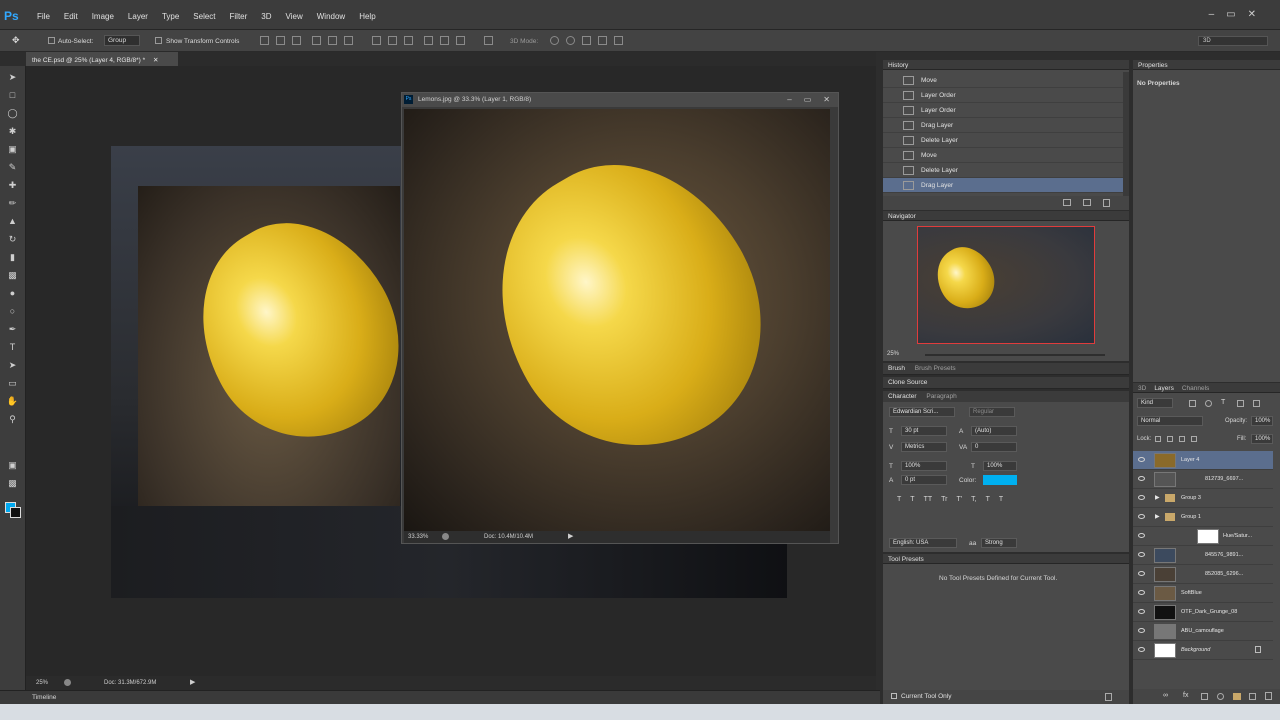 Image resolution: width=1280 pixels, height=720 pixels. I want to click on faux-italic-button: T, so click(912, 499).